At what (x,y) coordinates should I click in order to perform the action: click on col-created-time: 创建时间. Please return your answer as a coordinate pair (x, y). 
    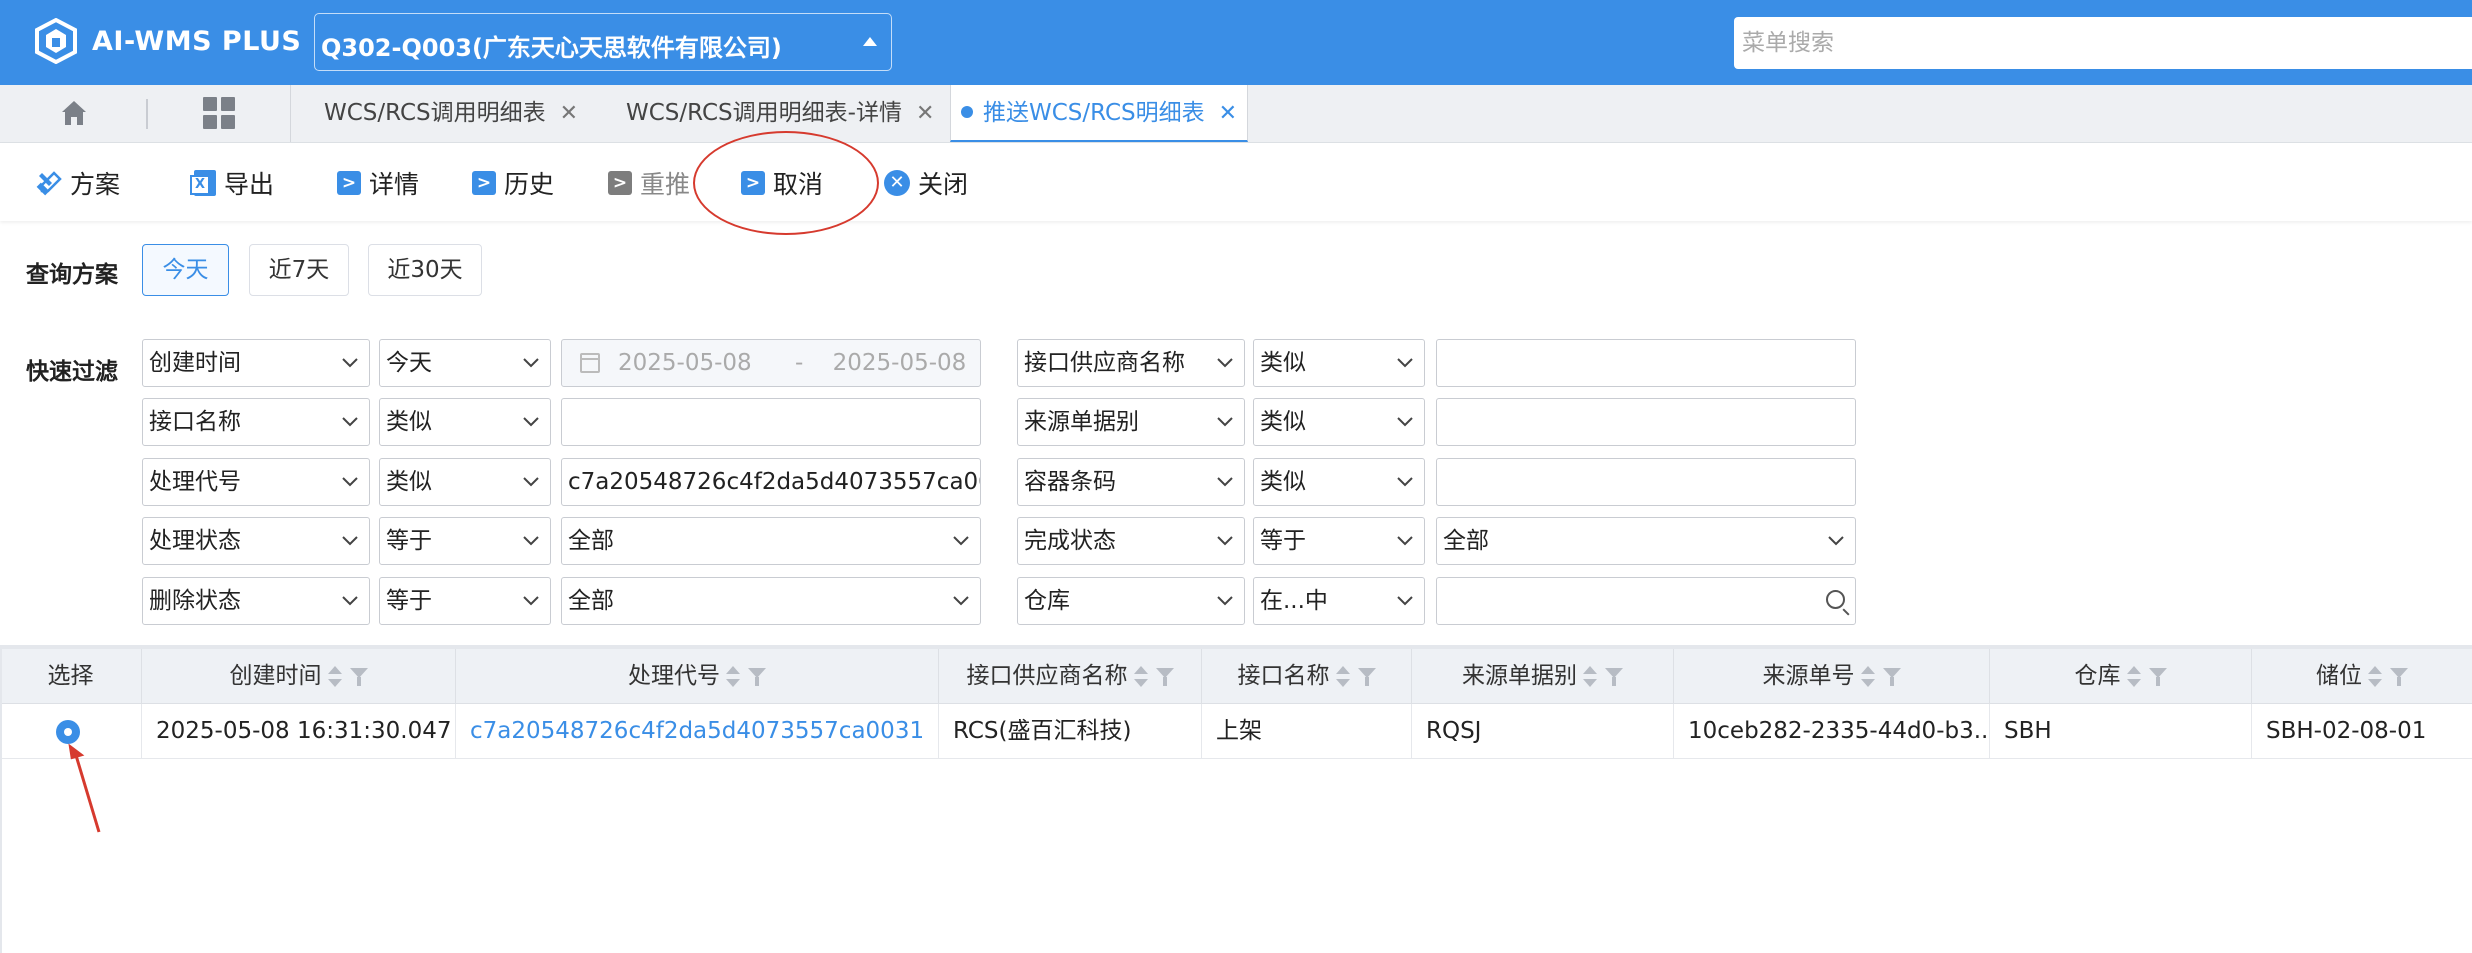
    Looking at the image, I should click on (299, 676).